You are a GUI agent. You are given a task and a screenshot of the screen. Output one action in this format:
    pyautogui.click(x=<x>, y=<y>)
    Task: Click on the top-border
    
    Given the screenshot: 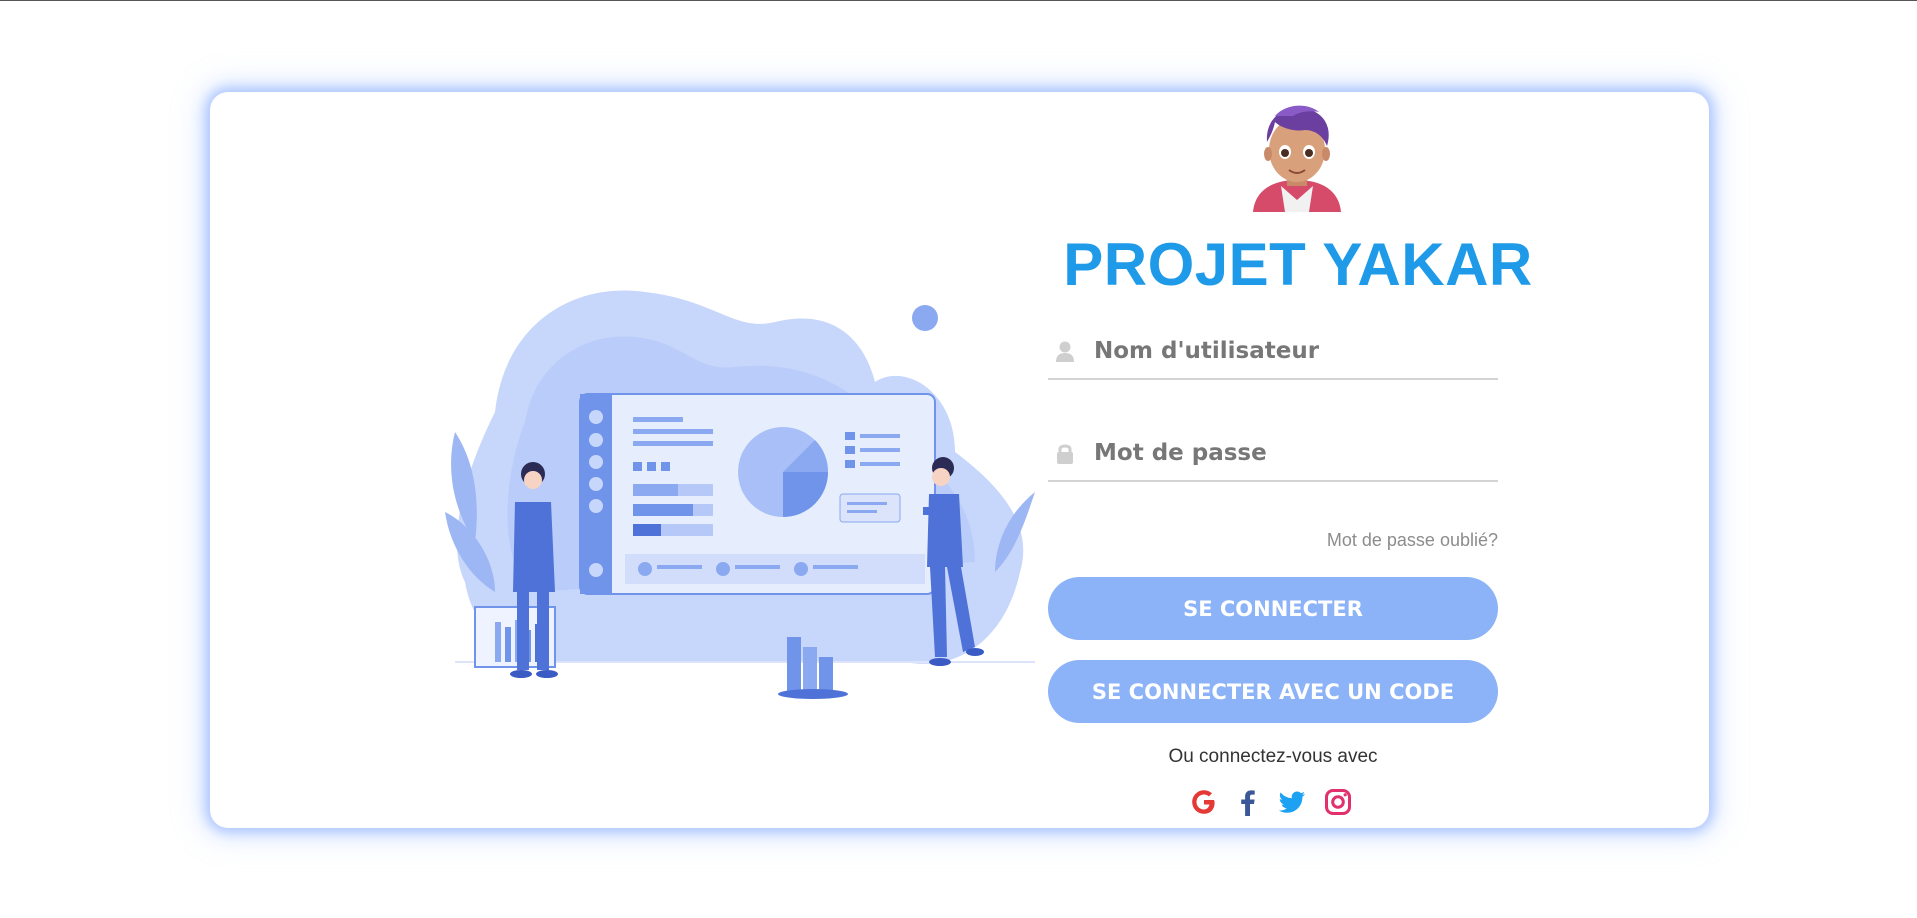 What is the action you would take?
    pyautogui.click(x=958, y=0)
    